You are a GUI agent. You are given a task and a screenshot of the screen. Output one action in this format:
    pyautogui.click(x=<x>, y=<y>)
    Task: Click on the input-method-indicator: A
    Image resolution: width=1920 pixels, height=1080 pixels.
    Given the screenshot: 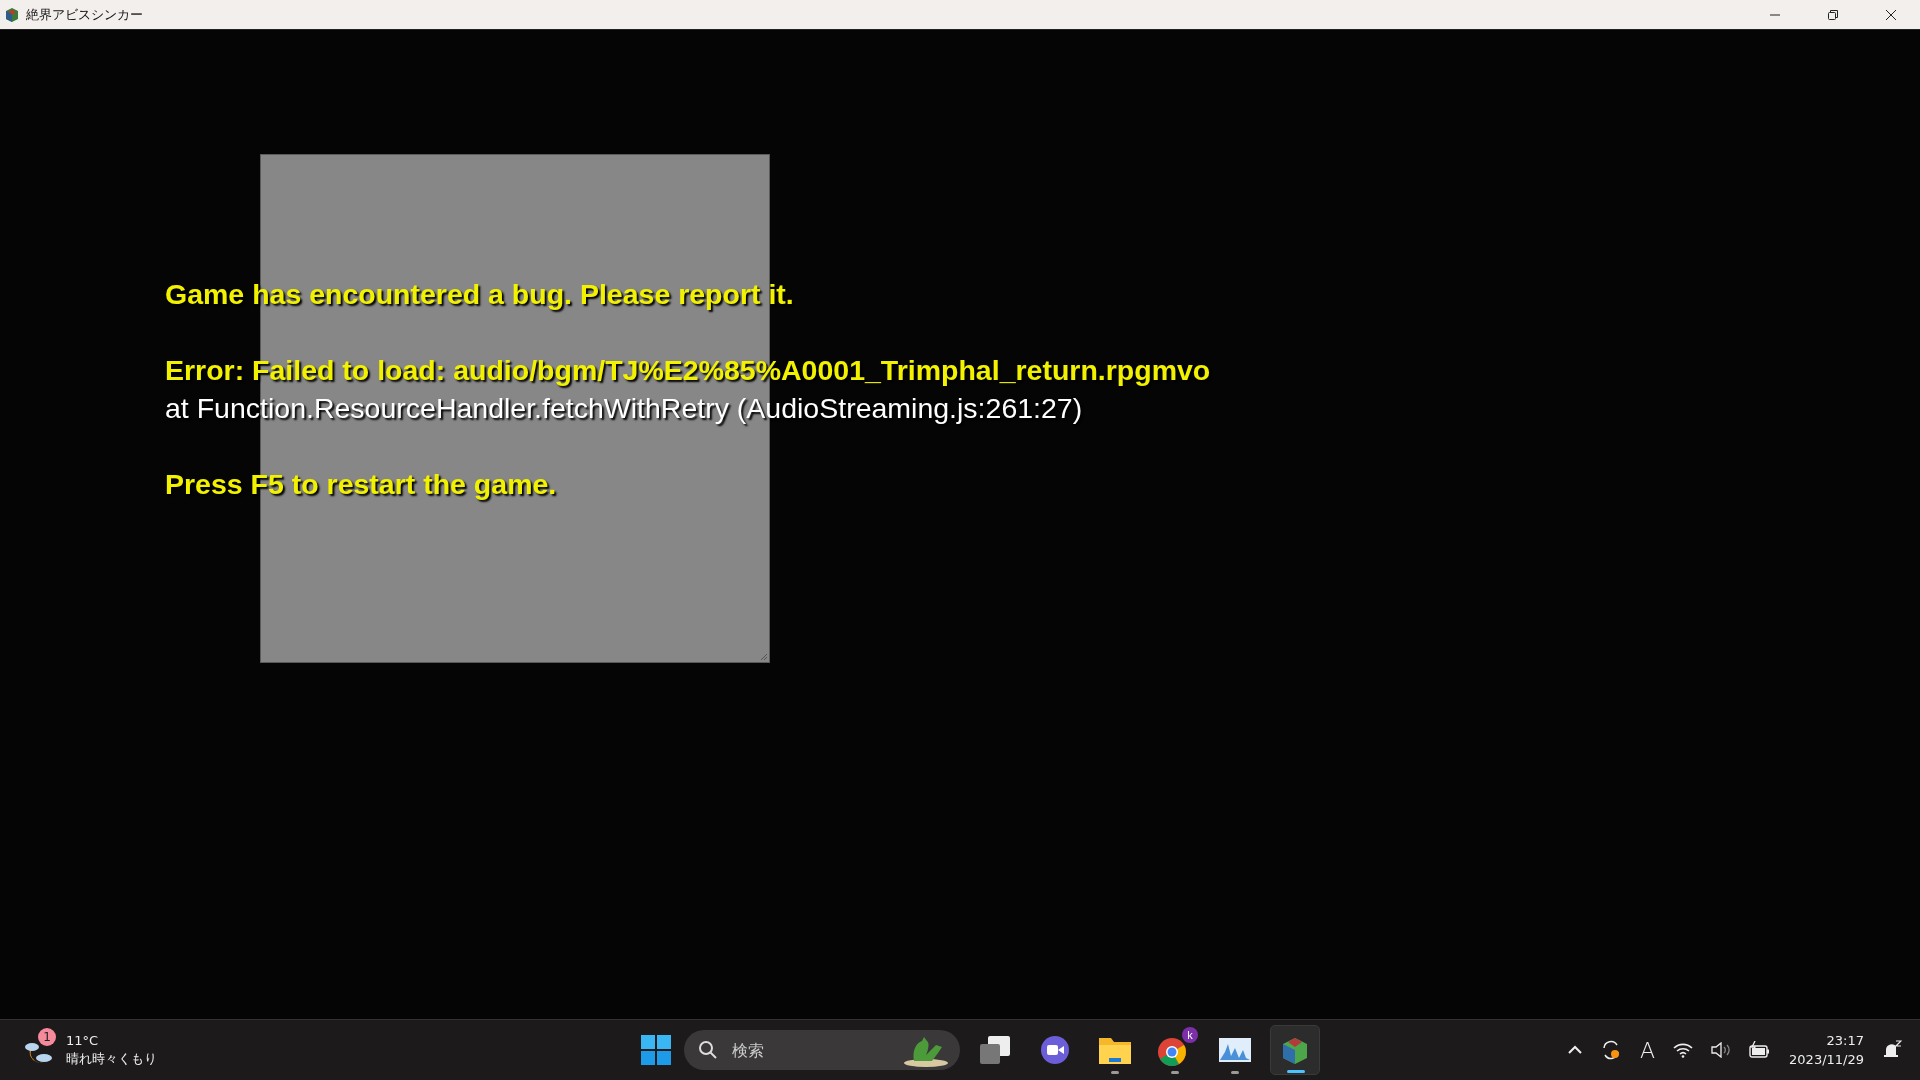 What is the action you would take?
    pyautogui.click(x=1648, y=1050)
    